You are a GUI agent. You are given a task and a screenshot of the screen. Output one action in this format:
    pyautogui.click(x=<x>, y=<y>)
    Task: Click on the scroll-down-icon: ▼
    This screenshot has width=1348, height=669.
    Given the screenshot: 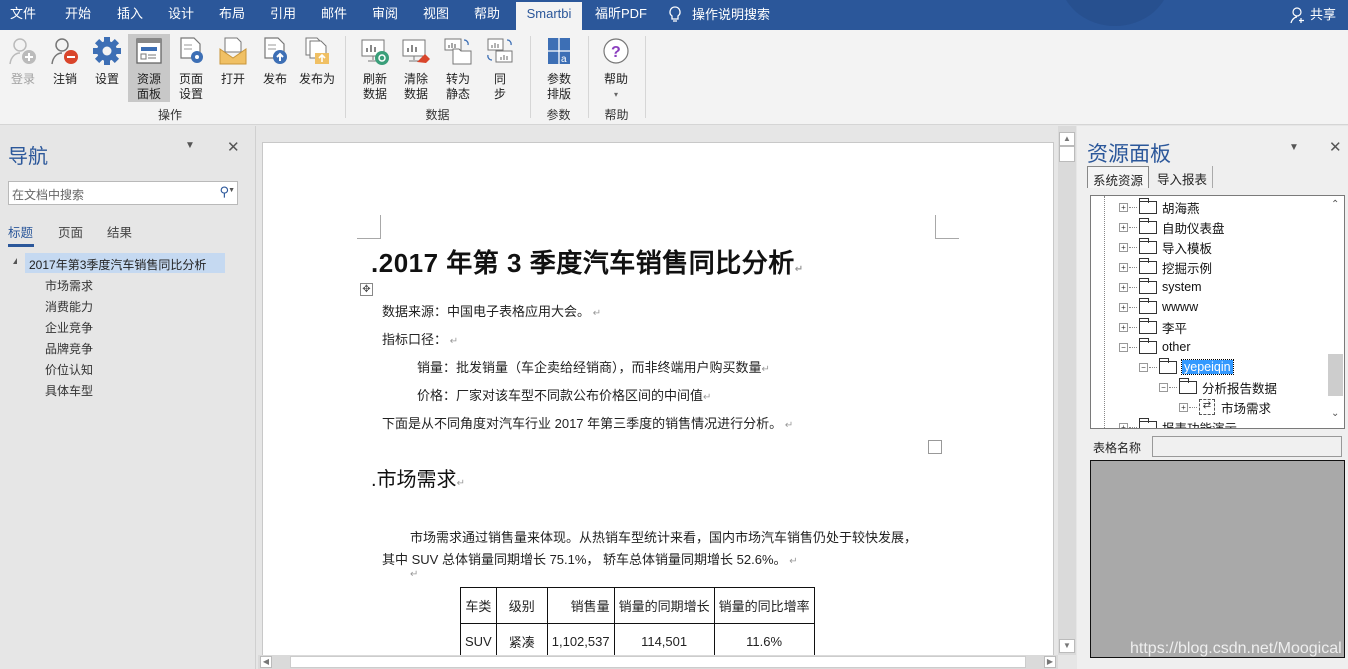 What is the action you would take?
    pyautogui.click(x=1067, y=646)
    